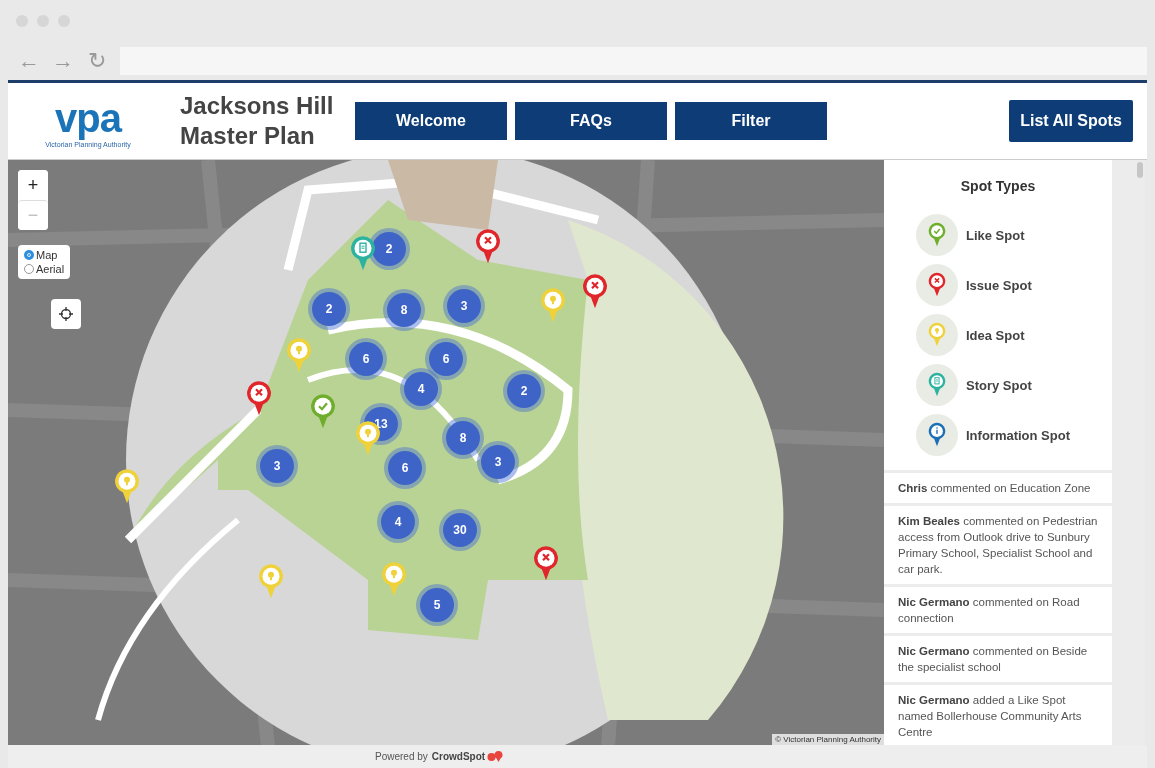 The height and width of the screenshot is (768, 1155). Describe the element at coordinates (998, 186) in the screenshot. I see `spot-types-heading: Spot Types` at that location.